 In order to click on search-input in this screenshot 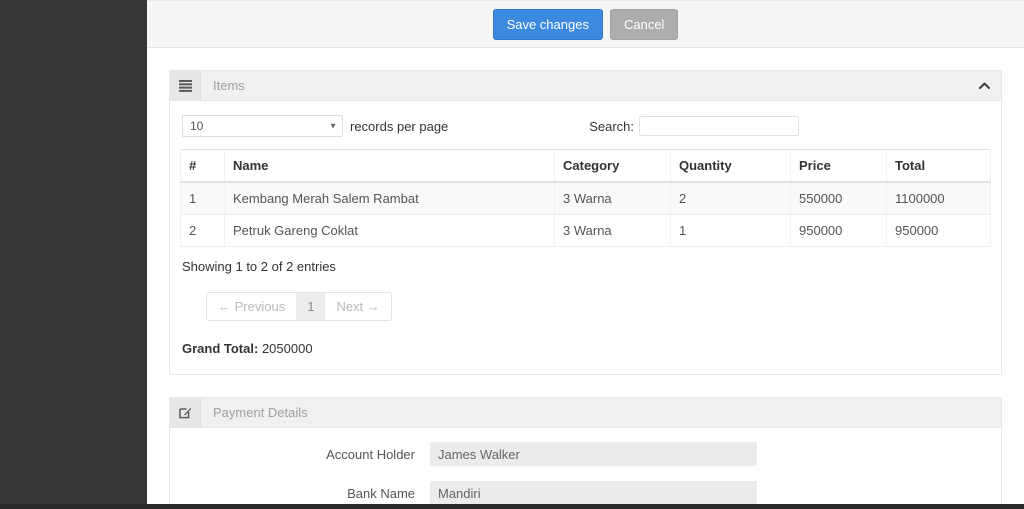, I will do `click(719, 126)`.